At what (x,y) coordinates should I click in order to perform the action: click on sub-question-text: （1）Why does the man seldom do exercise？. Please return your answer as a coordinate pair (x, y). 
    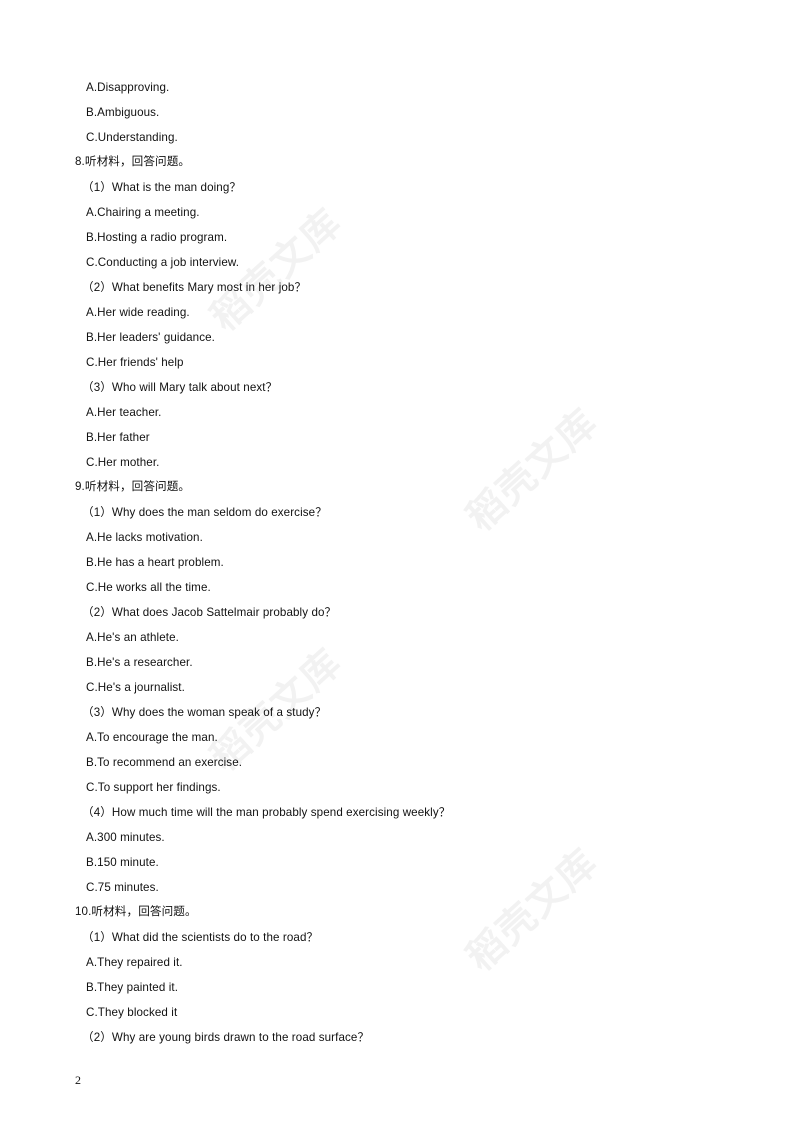
    Looking at the image, I should click on (204, 512).